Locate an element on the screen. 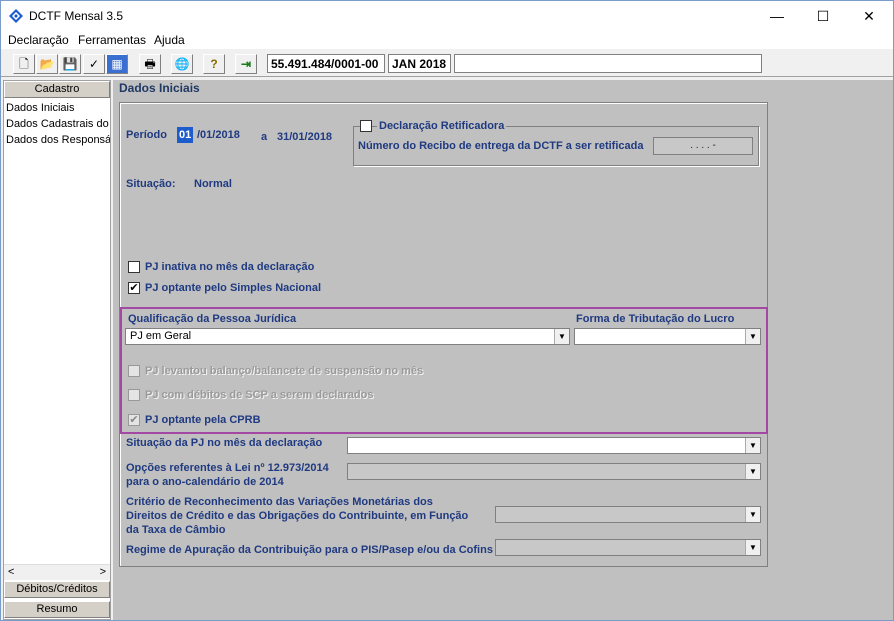  title-bar: DCTF Mensal 3.5 — ☐ ✕ is located at coordinates (447, 16).